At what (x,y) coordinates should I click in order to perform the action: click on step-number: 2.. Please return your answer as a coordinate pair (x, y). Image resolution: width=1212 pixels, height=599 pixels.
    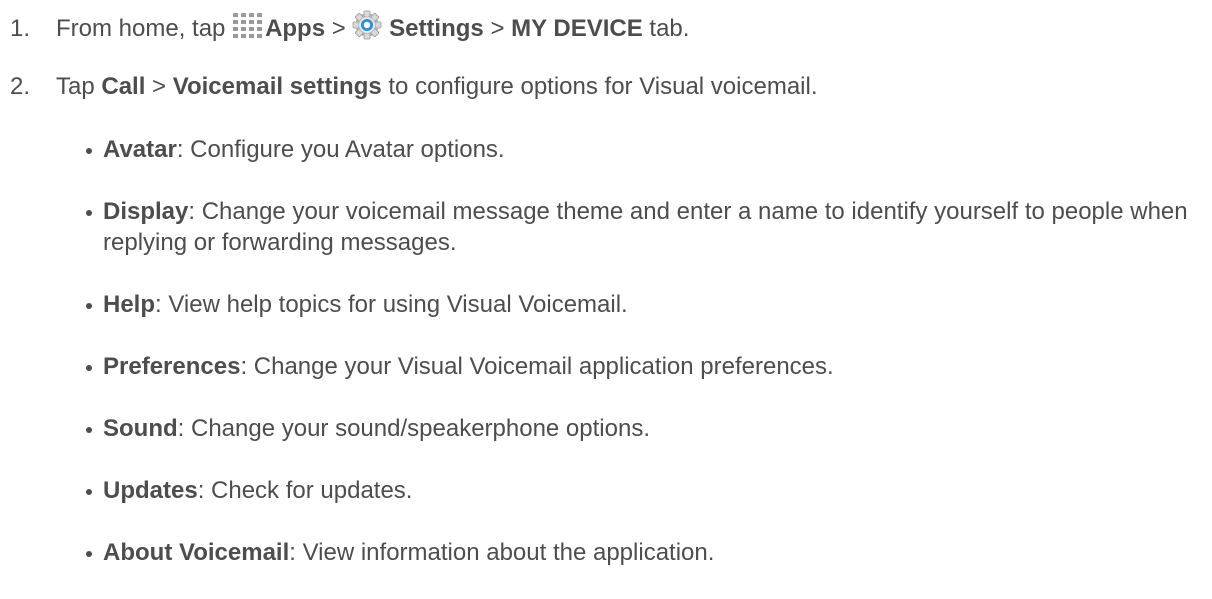
    Looking at the image, I should click on (20, 86).